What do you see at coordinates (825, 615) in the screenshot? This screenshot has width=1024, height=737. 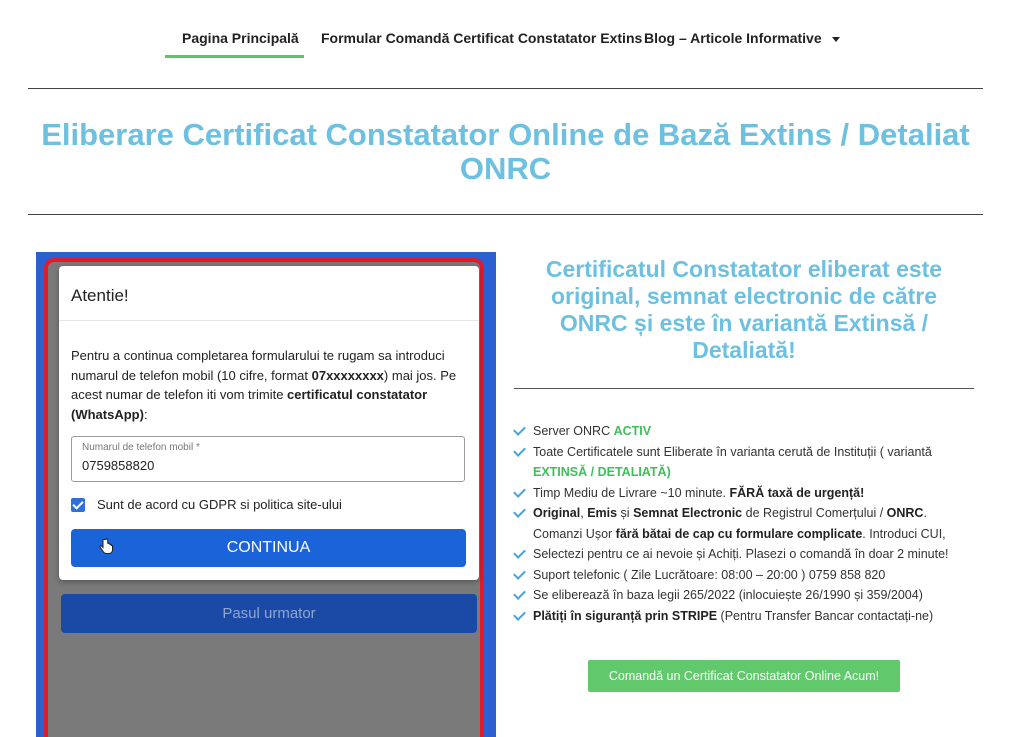 I see `feature-text: (Pentru Transfer Bancar contactați-ne)` at bounding box center [825, 615].